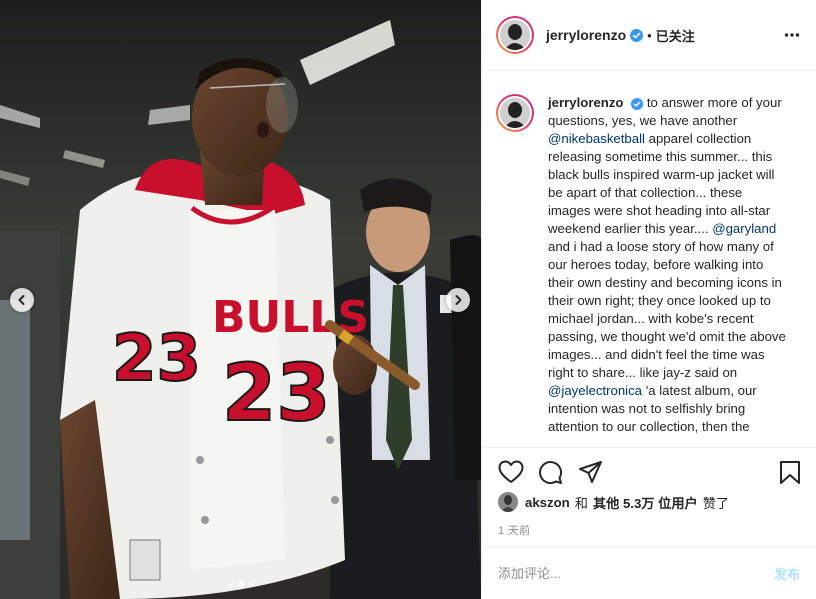  I want to click on author-avatar, so click(515, 35).